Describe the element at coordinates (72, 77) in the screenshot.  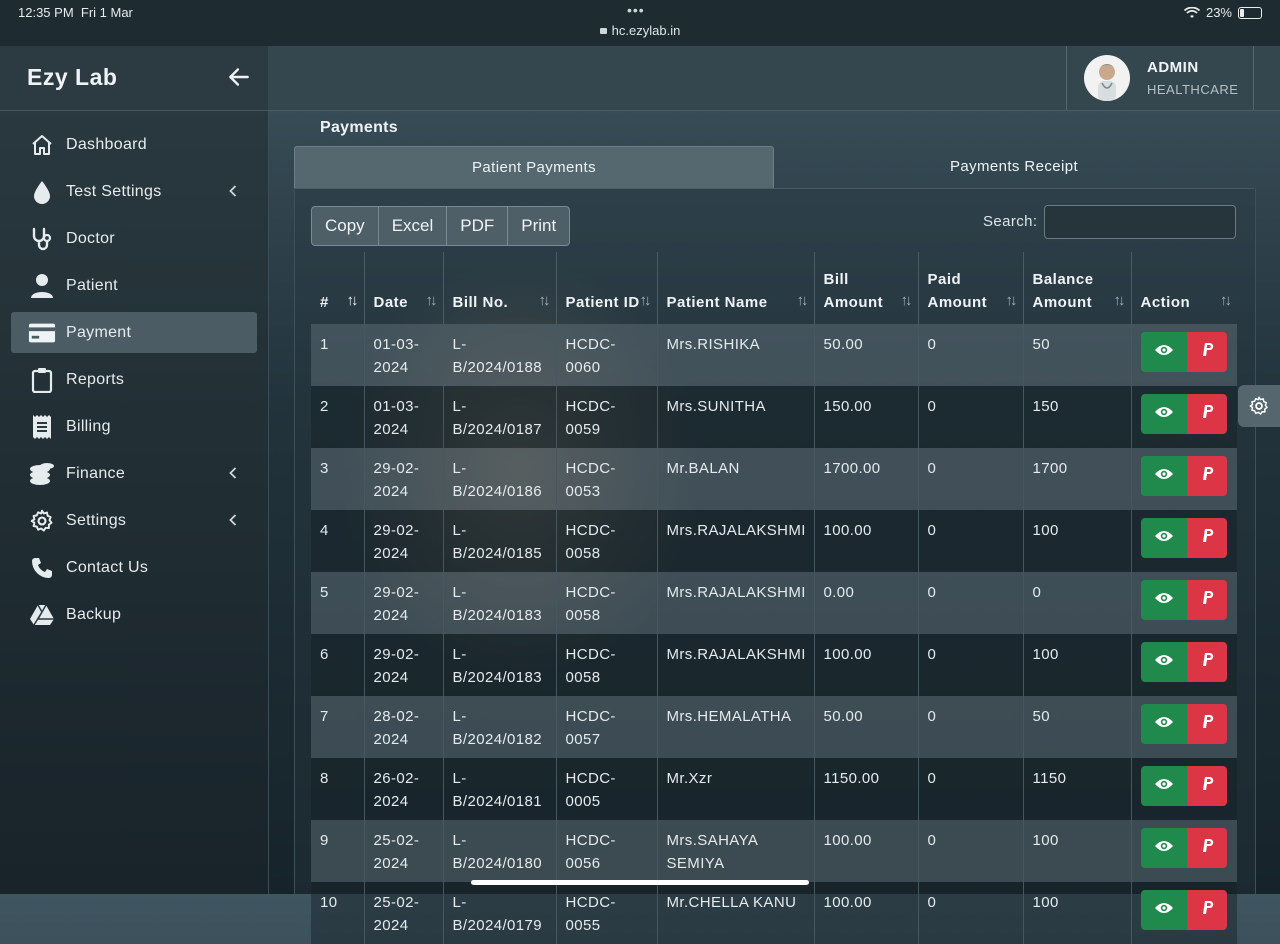
I see `brand-logo-text: Ezy Lab` at that location.